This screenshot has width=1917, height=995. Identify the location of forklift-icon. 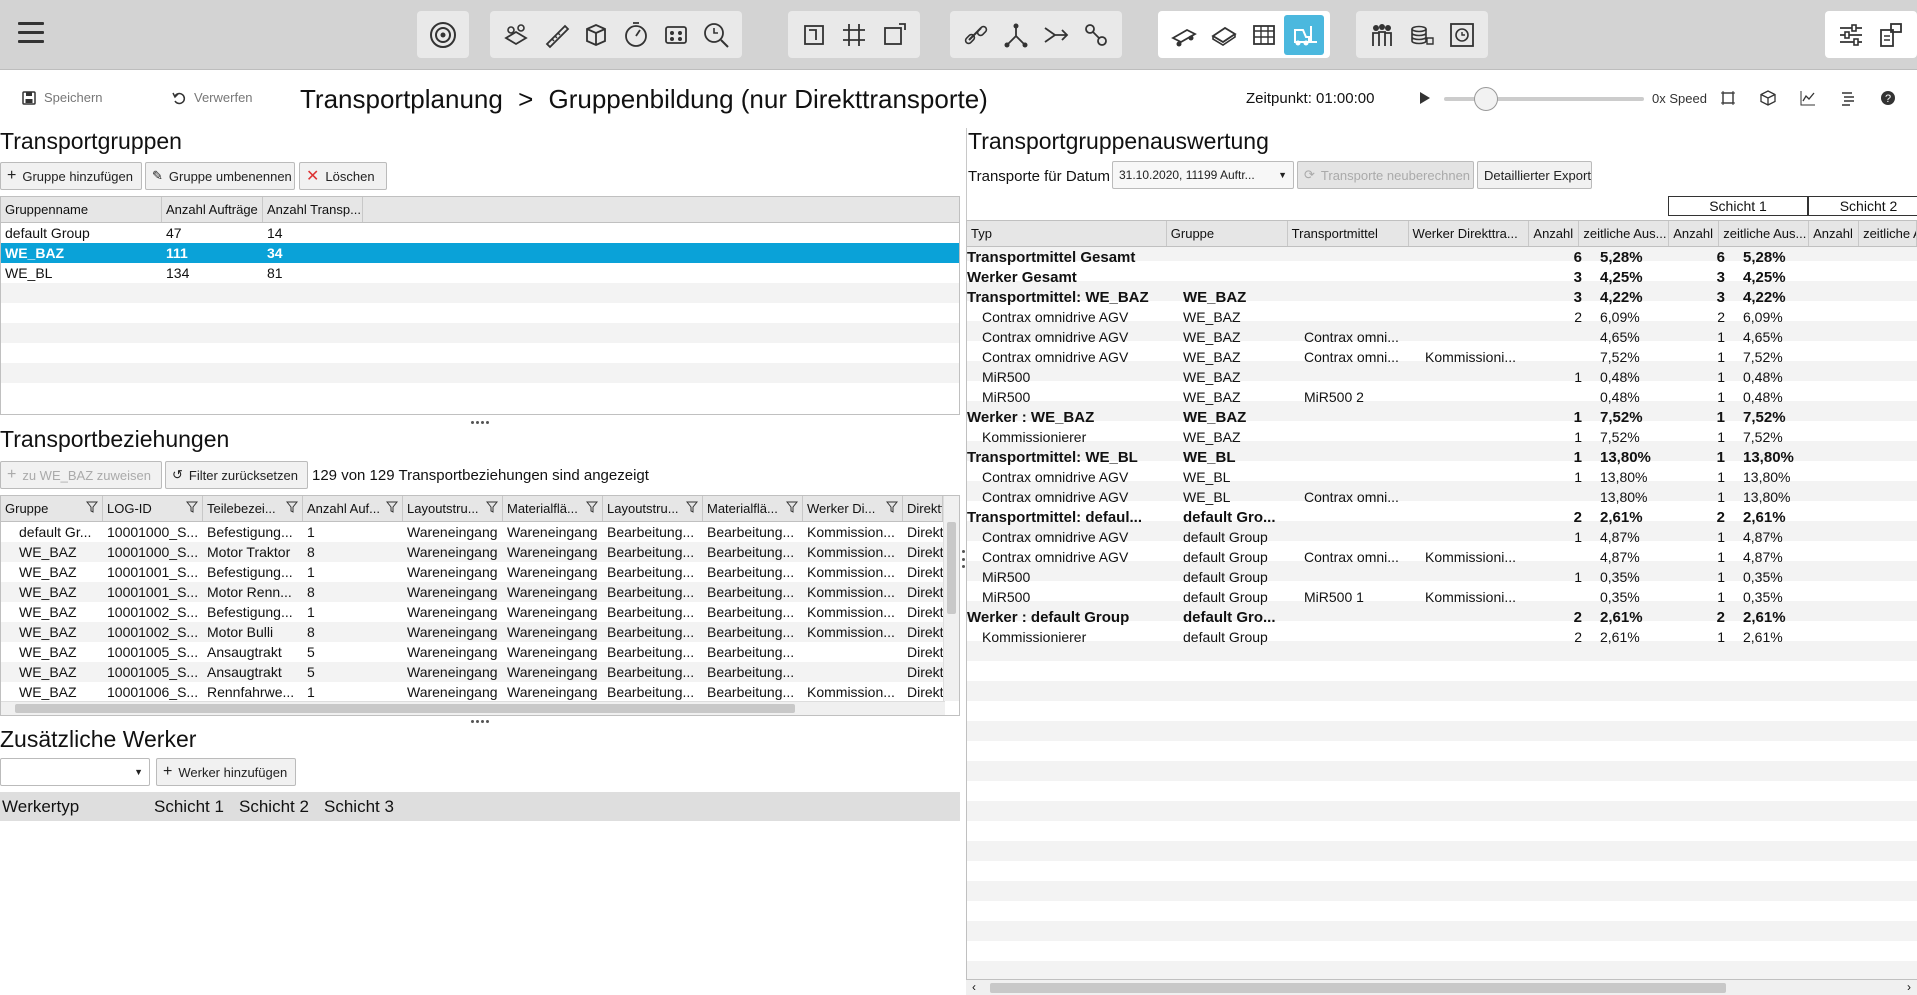
(1304, 34).